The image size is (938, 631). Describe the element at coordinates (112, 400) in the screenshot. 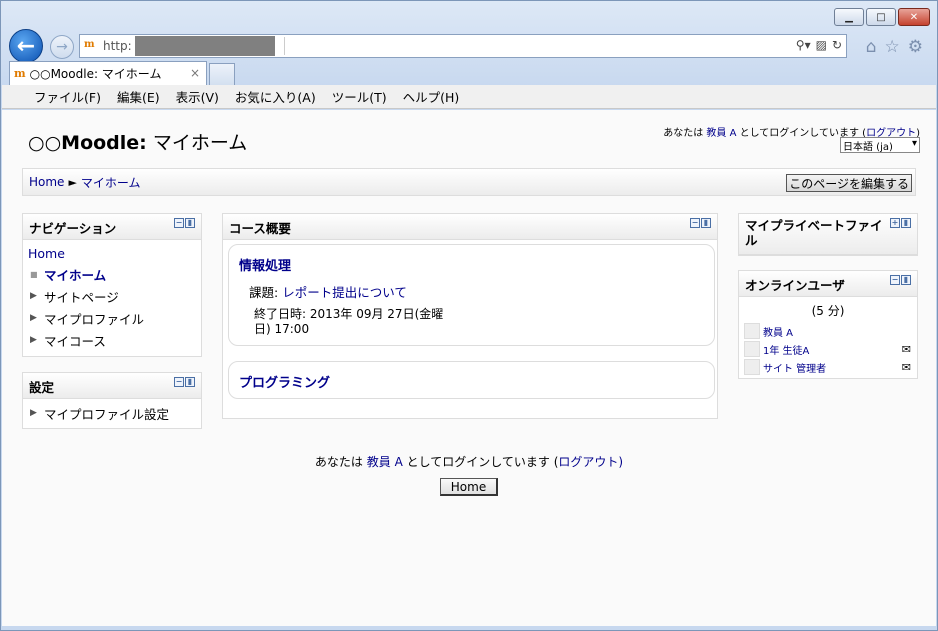

I see `settings-block: 設定 − ▮ ▶ マイプロファイル設定` at that location.